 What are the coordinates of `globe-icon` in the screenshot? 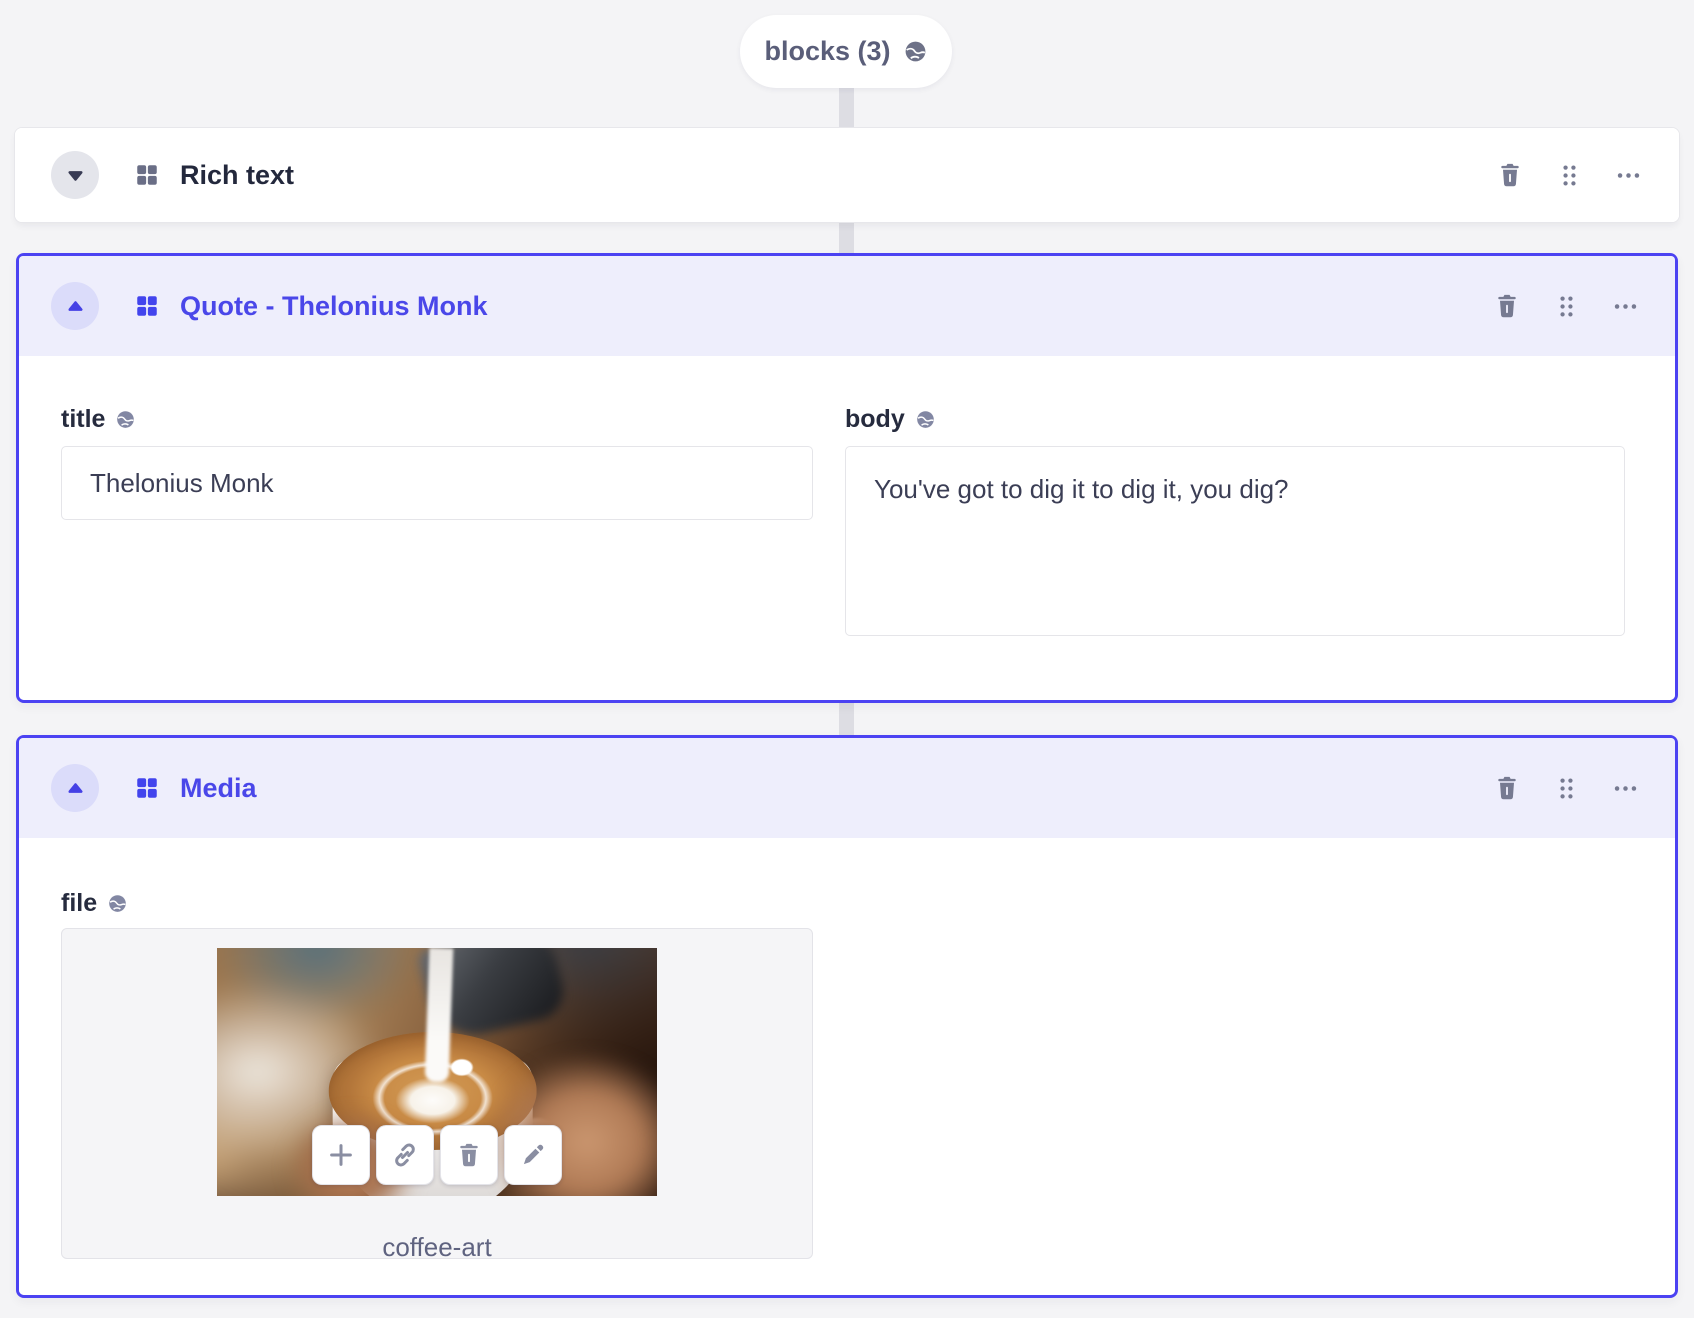 It's located at (915, 51).